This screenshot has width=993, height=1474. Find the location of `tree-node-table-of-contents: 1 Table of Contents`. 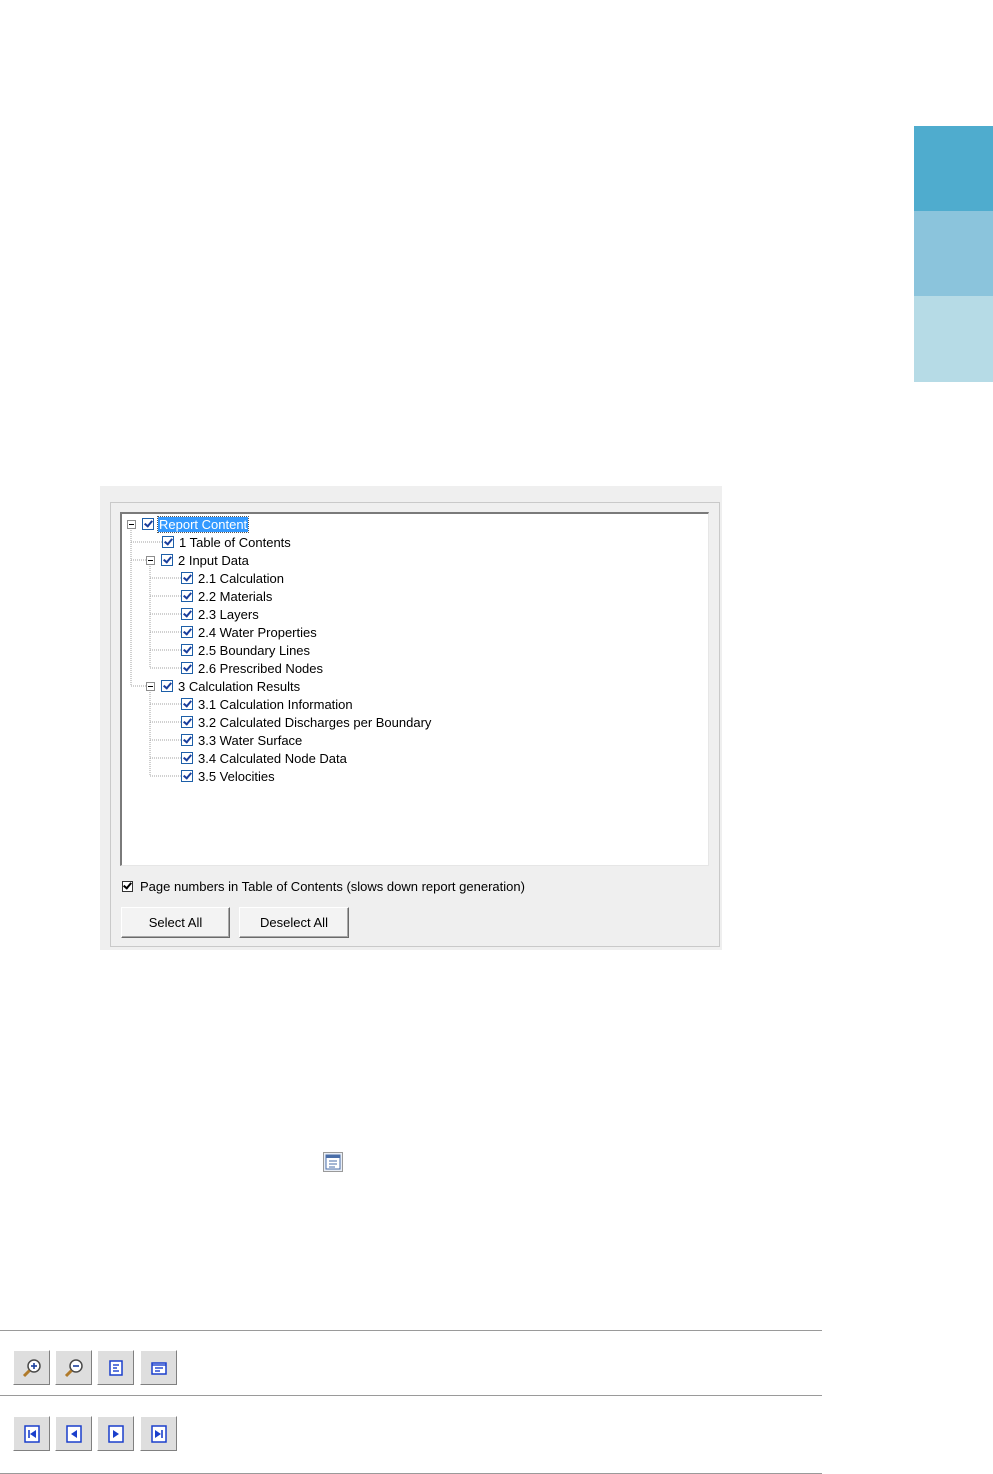

tree-node-table-of-contents: 1 Table of Contents is located at coordinates (227, 542).